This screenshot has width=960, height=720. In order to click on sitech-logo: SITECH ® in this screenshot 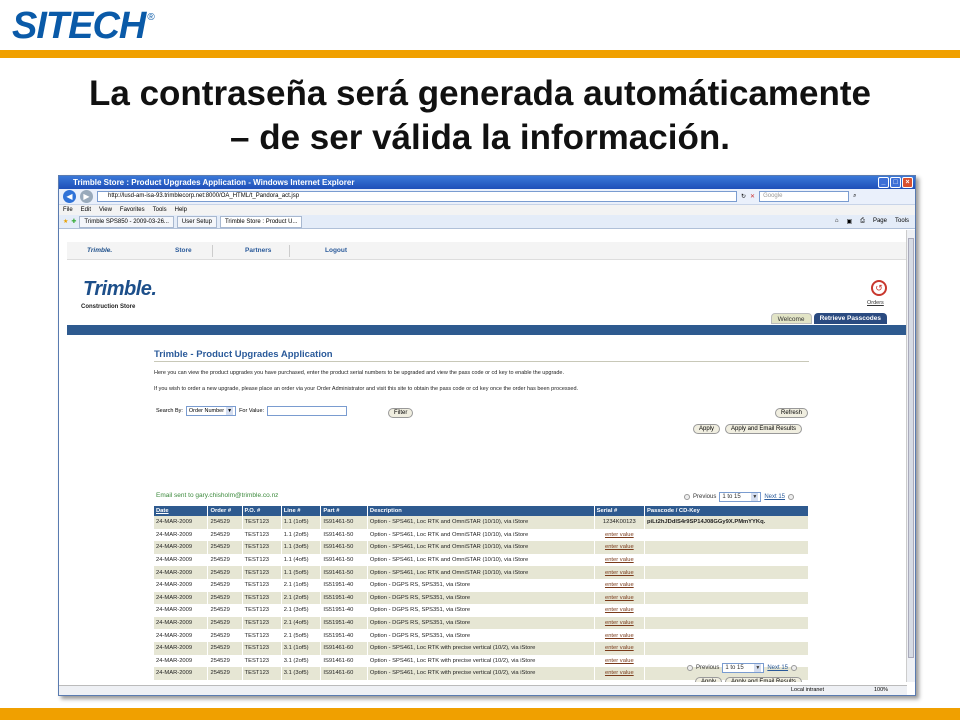, I will do `click(83, 26)`.